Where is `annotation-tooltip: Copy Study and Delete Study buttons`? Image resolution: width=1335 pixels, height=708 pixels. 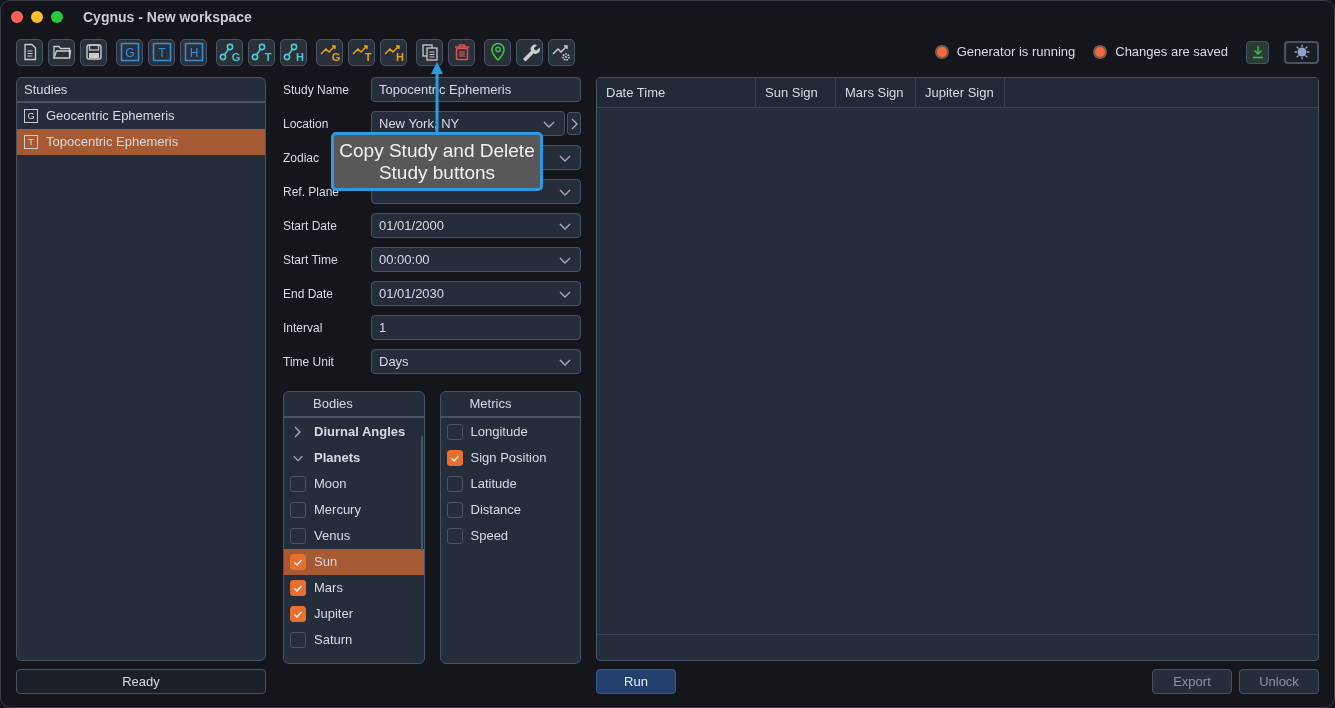
annotation-tooltip: Copy Study and Delete Study buttons is located at coordinates (437, 161).